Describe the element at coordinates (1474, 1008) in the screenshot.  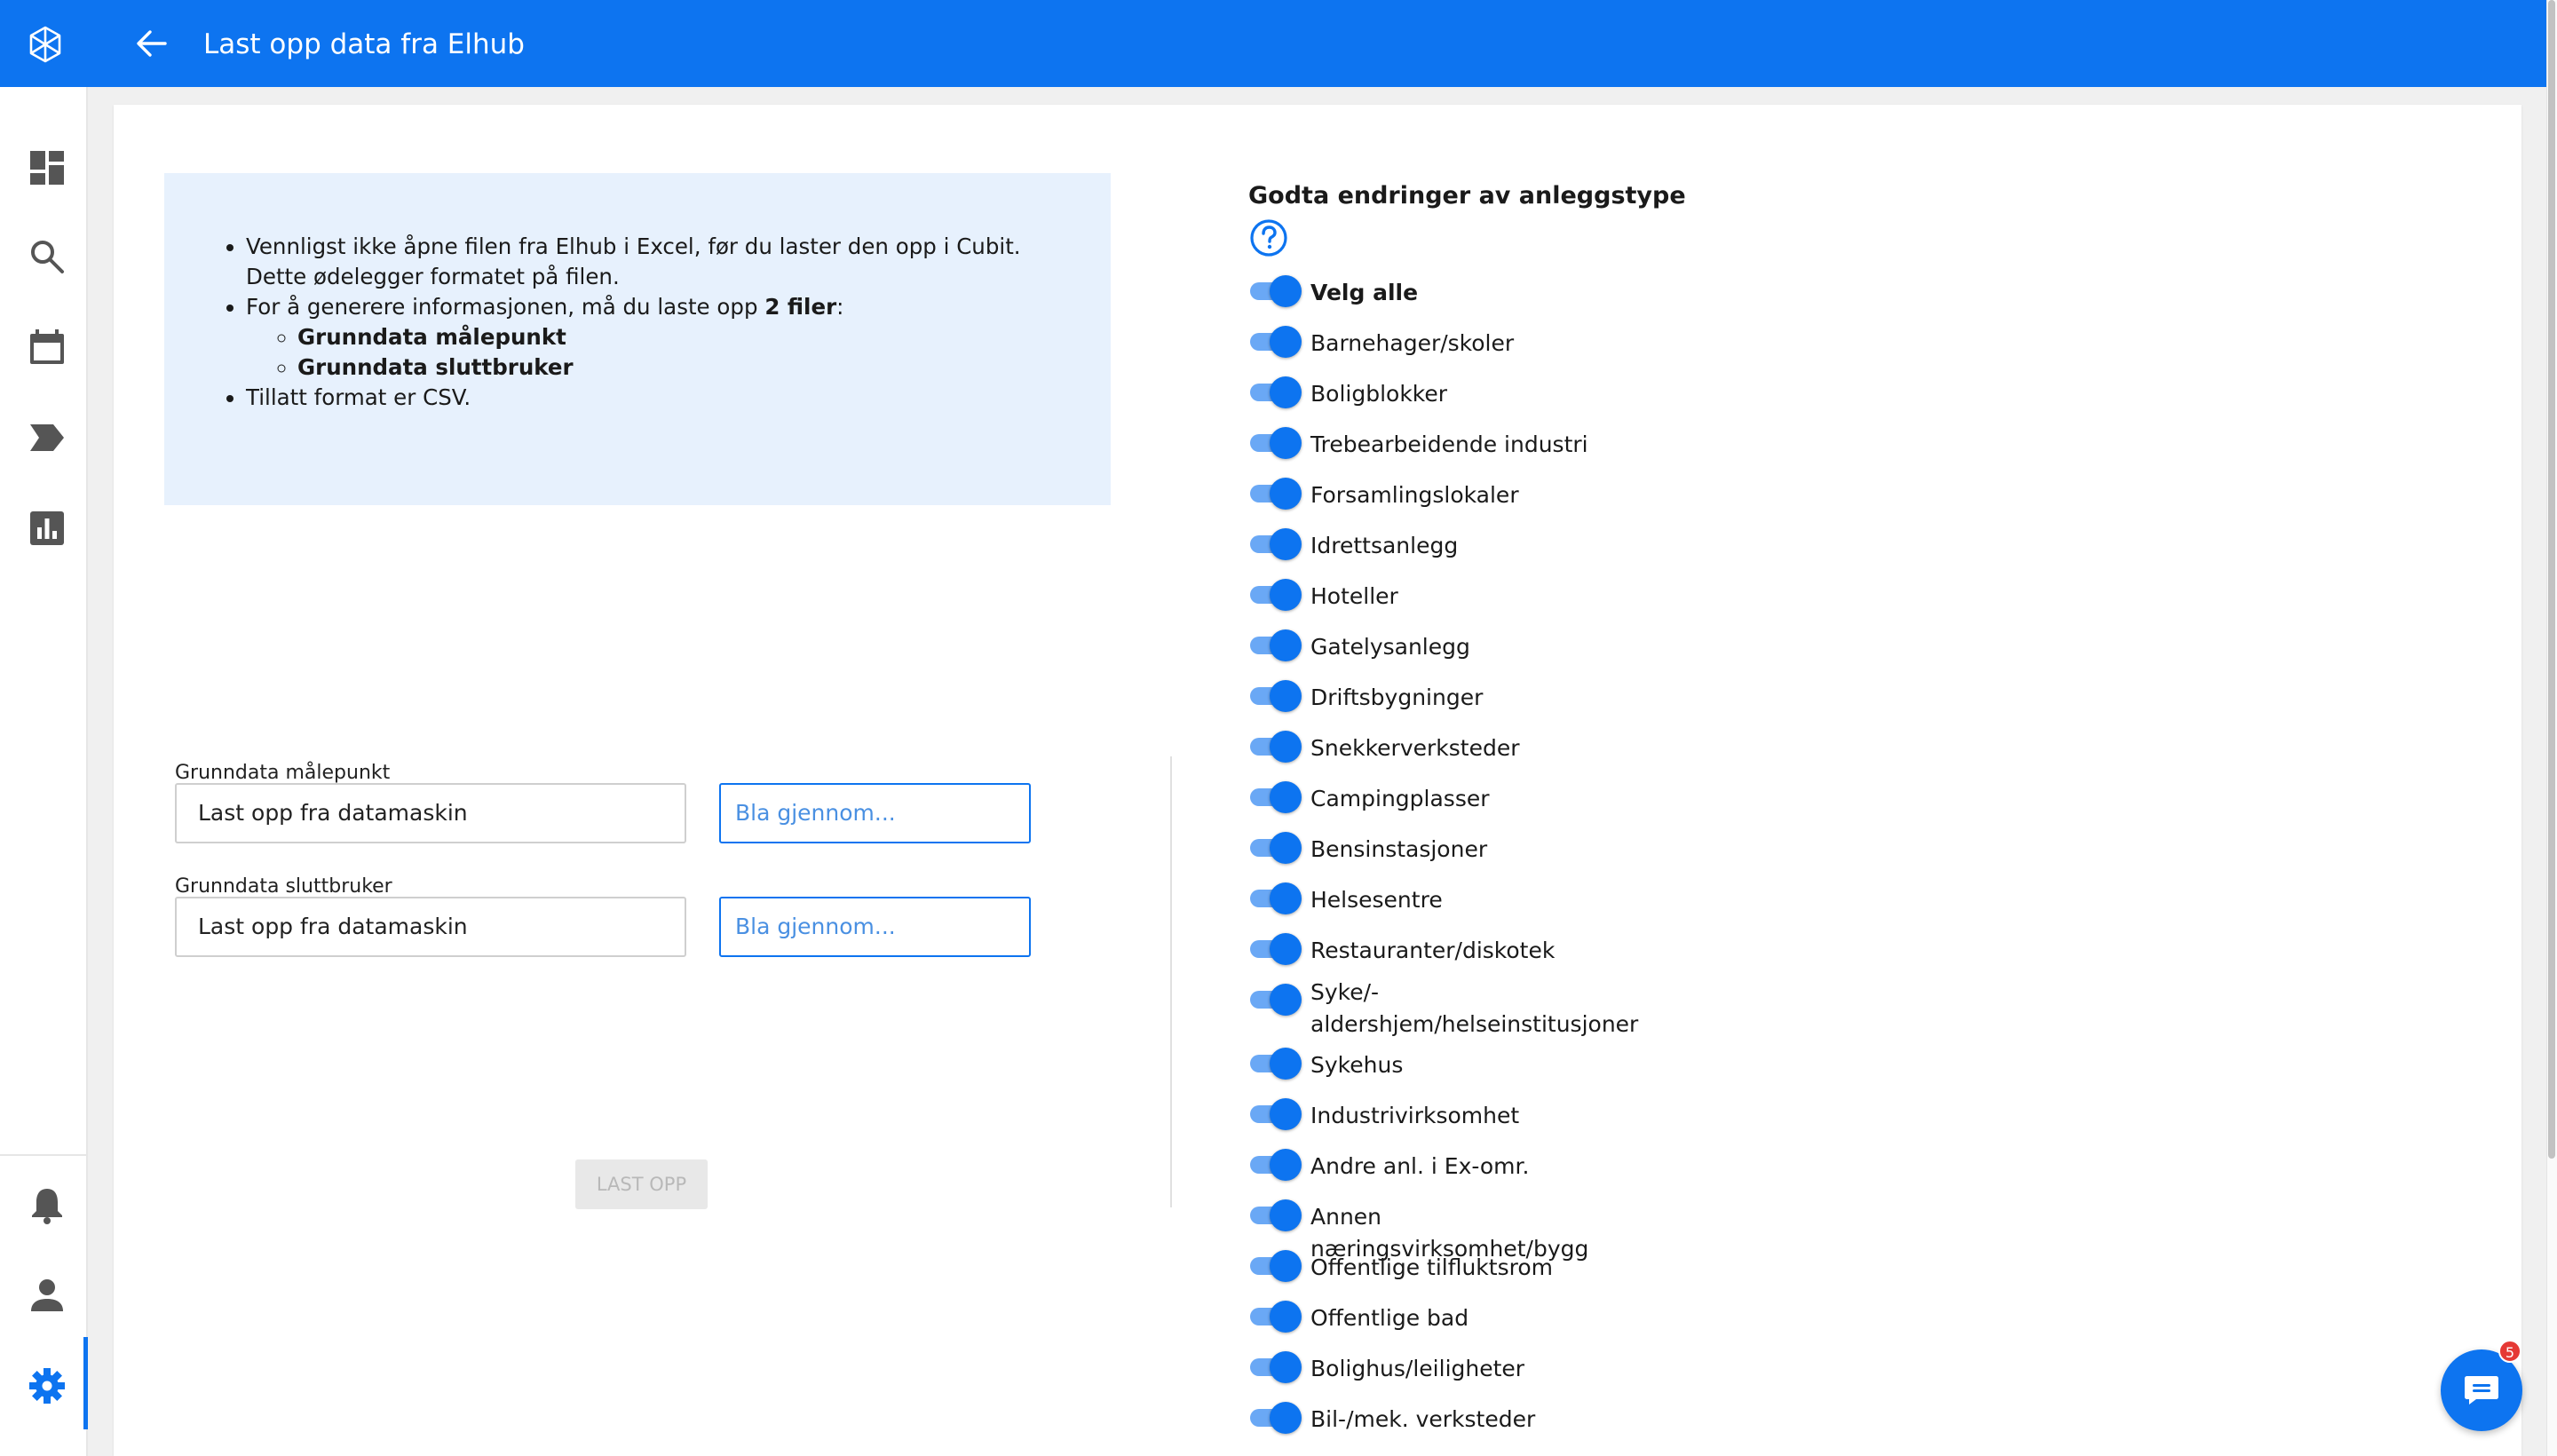
I see `toggle-label: Syke/- aldershjem/helseinstitusjoner` at that location.